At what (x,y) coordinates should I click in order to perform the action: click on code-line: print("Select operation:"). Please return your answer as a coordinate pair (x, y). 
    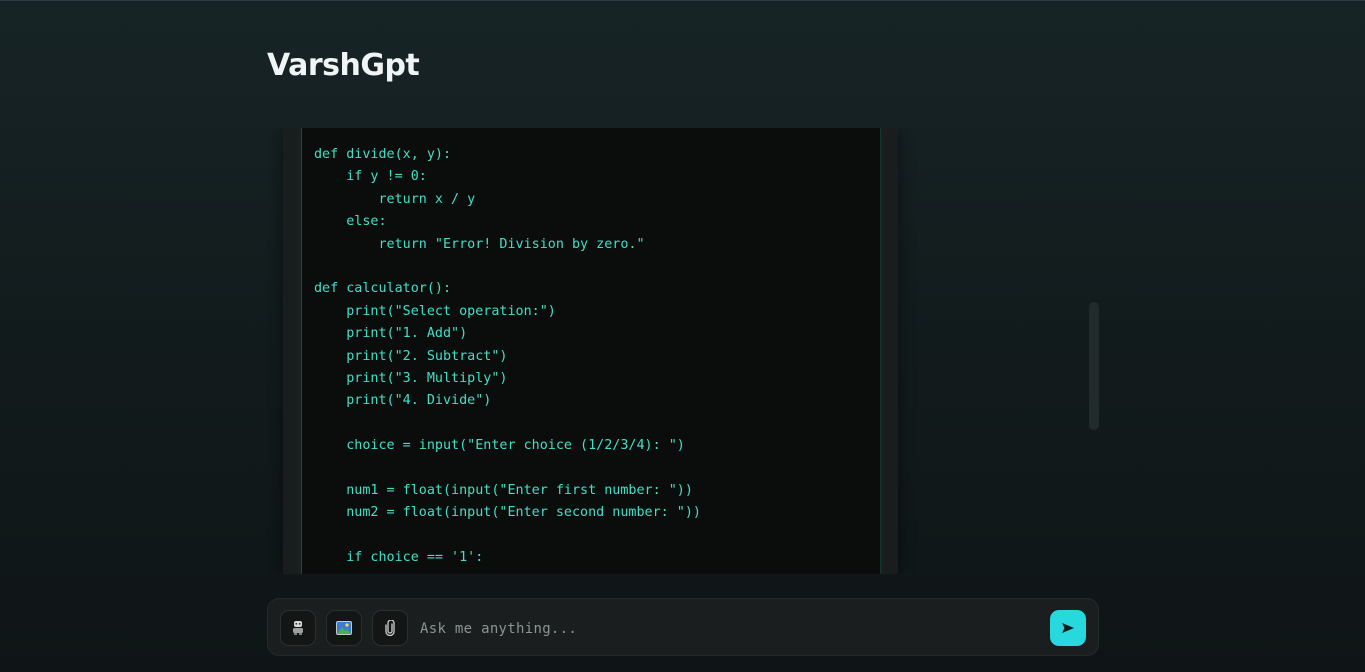
    Looking at the image, I should click on (435, 311).